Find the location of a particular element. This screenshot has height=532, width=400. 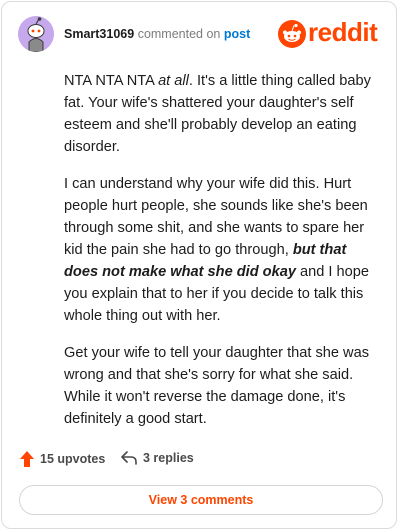

reply-arrow-icon is located at coordinates (129, 458).